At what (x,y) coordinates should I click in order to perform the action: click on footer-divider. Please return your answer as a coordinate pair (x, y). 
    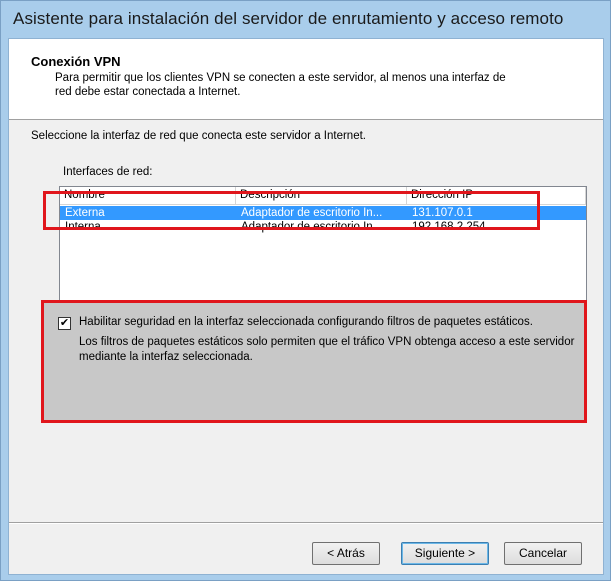
    Looking at the image, I should click on (306, 523).